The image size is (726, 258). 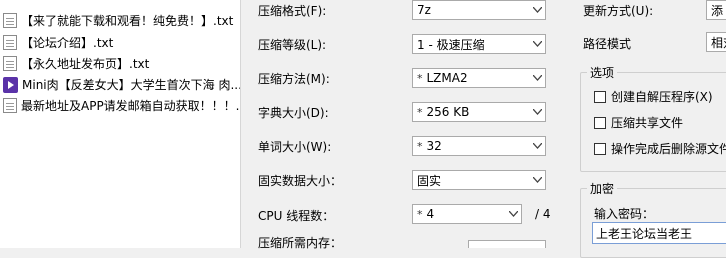 What do you see at coordinates (120, 42) in the screenshot?
I see `list-item: 【论坛介绍】.txt` at bounding box center [120, 42].